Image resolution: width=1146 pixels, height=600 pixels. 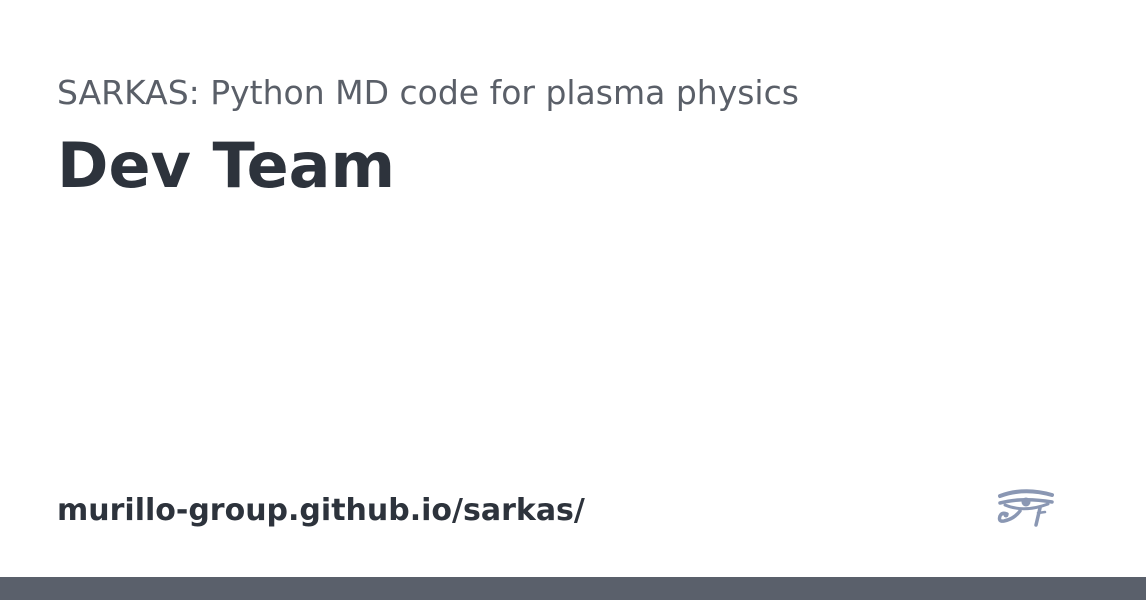 What do you see at coordinates (573, 588) in the screenshot?
I see `bottom-bar` at bounding box center [573, 588].